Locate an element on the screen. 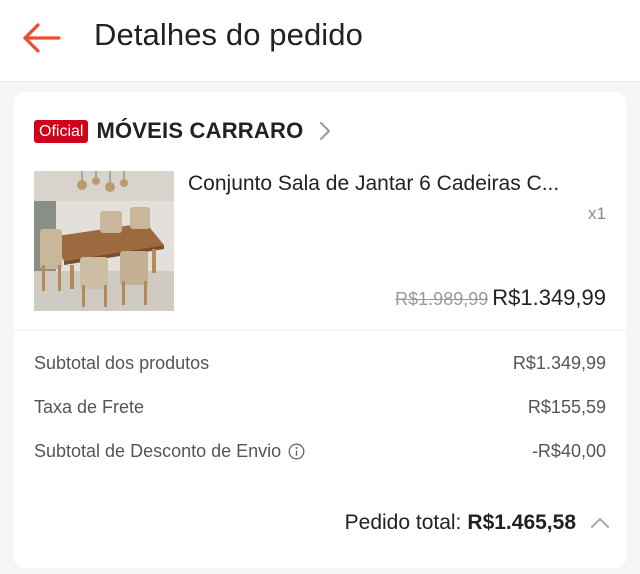 This screenshot has height=574, width=640. divider is located at coordinates (320, 330).